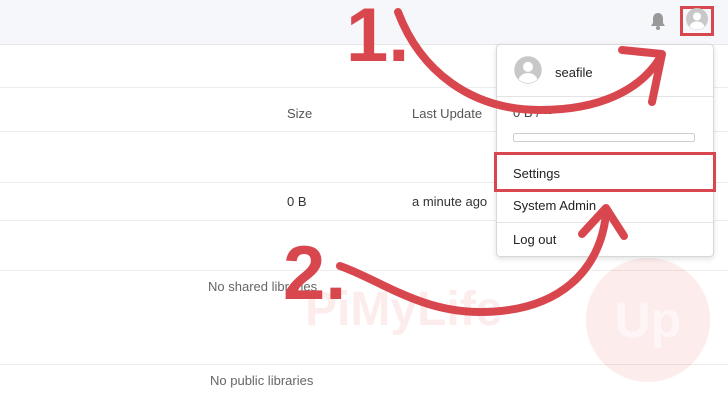 Image resolution: width=728 pixels, height=400 pixels. Describe the element at coordinates (299, 113) in the screenshot. I see `column-header-size: Size` at that location.